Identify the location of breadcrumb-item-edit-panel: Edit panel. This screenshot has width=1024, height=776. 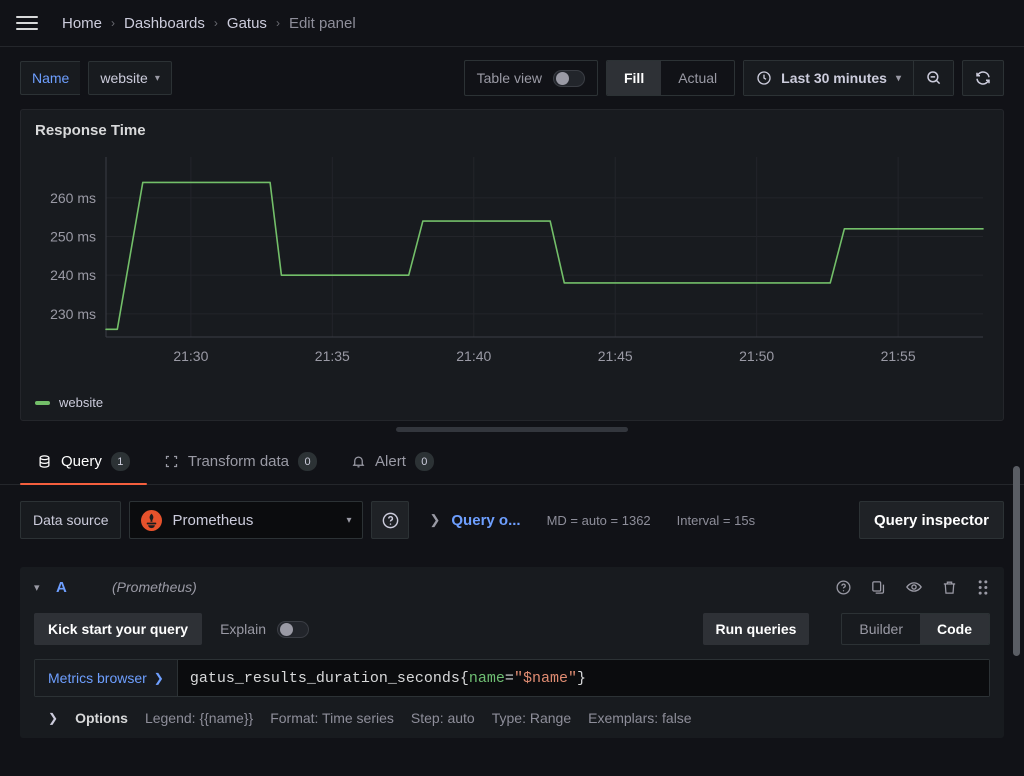
(322, 23).